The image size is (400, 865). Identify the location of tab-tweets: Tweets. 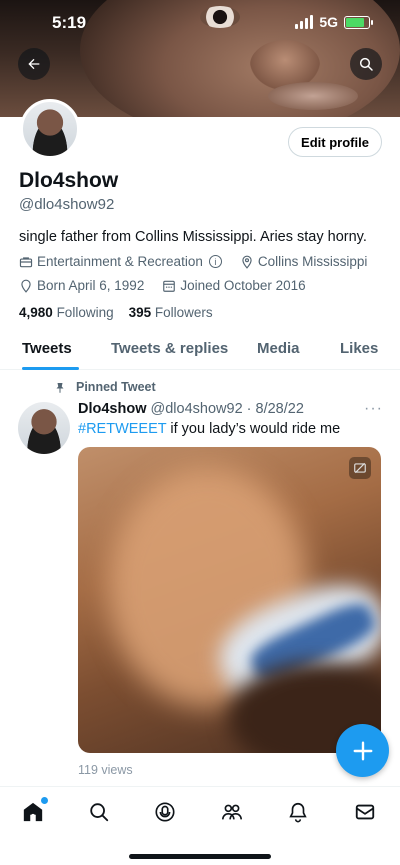
(47, 348).